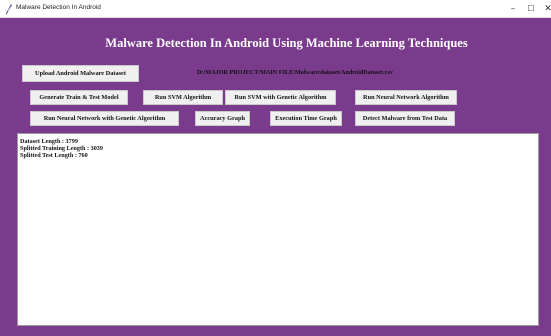  I want to click on accuracy-graph-button: Accuracy Graph, so click(222, 118).